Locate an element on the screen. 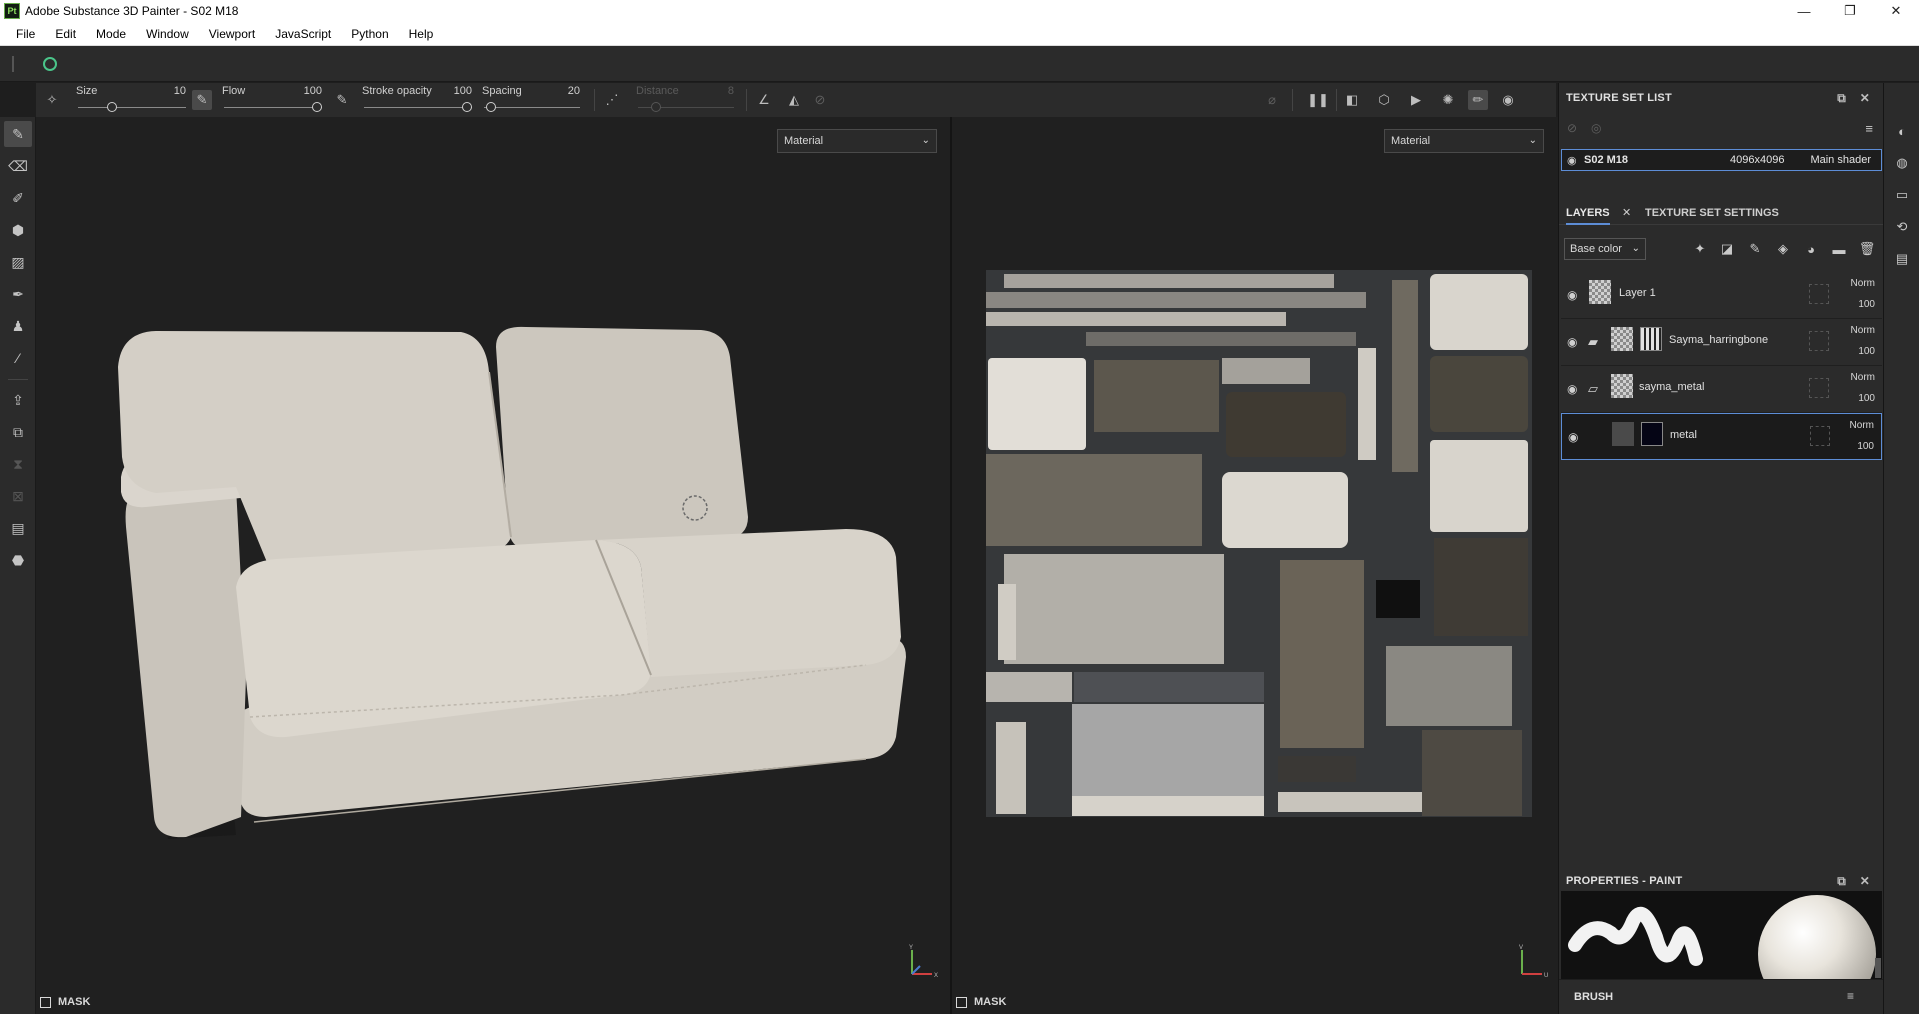  line-angle-icon: ∠ is located at coordinates (764, 100).